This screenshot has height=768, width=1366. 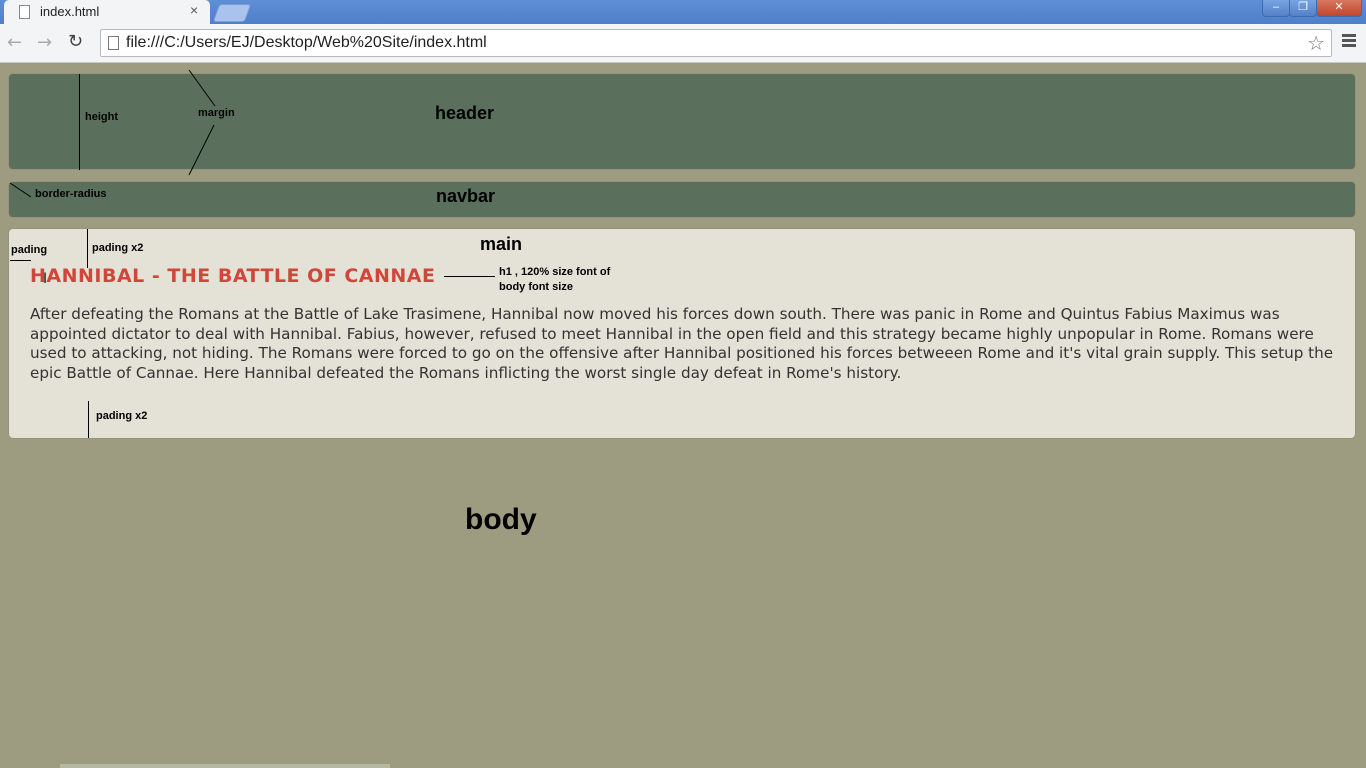 I want to click on padding-x2-bottom-annotation: pading x2, so click(x=122, y=416).